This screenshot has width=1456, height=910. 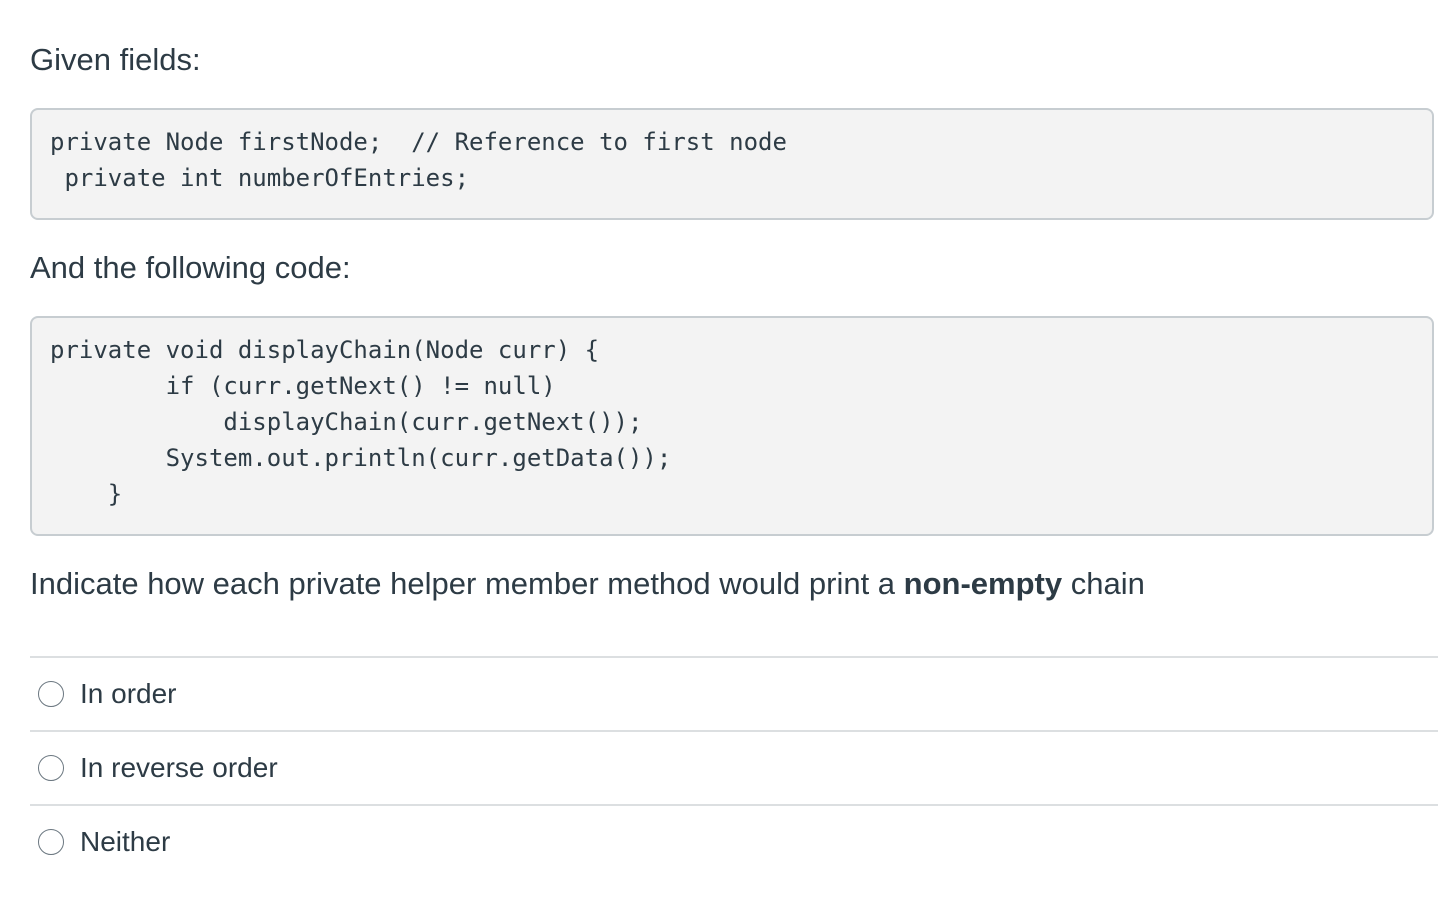 I want to click on answer-option-in-reverse-order: In reverse order, so click(x=734, y=767).